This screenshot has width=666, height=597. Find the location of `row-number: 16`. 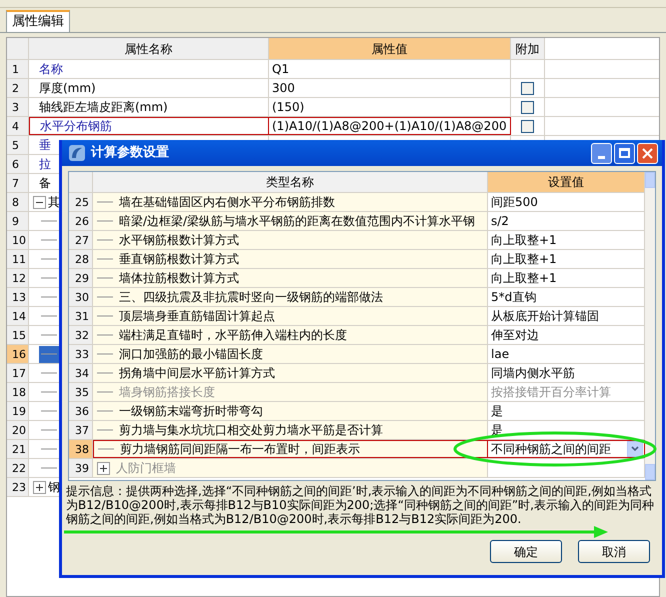

row-number: 16 is located at coordinates (18, 354).